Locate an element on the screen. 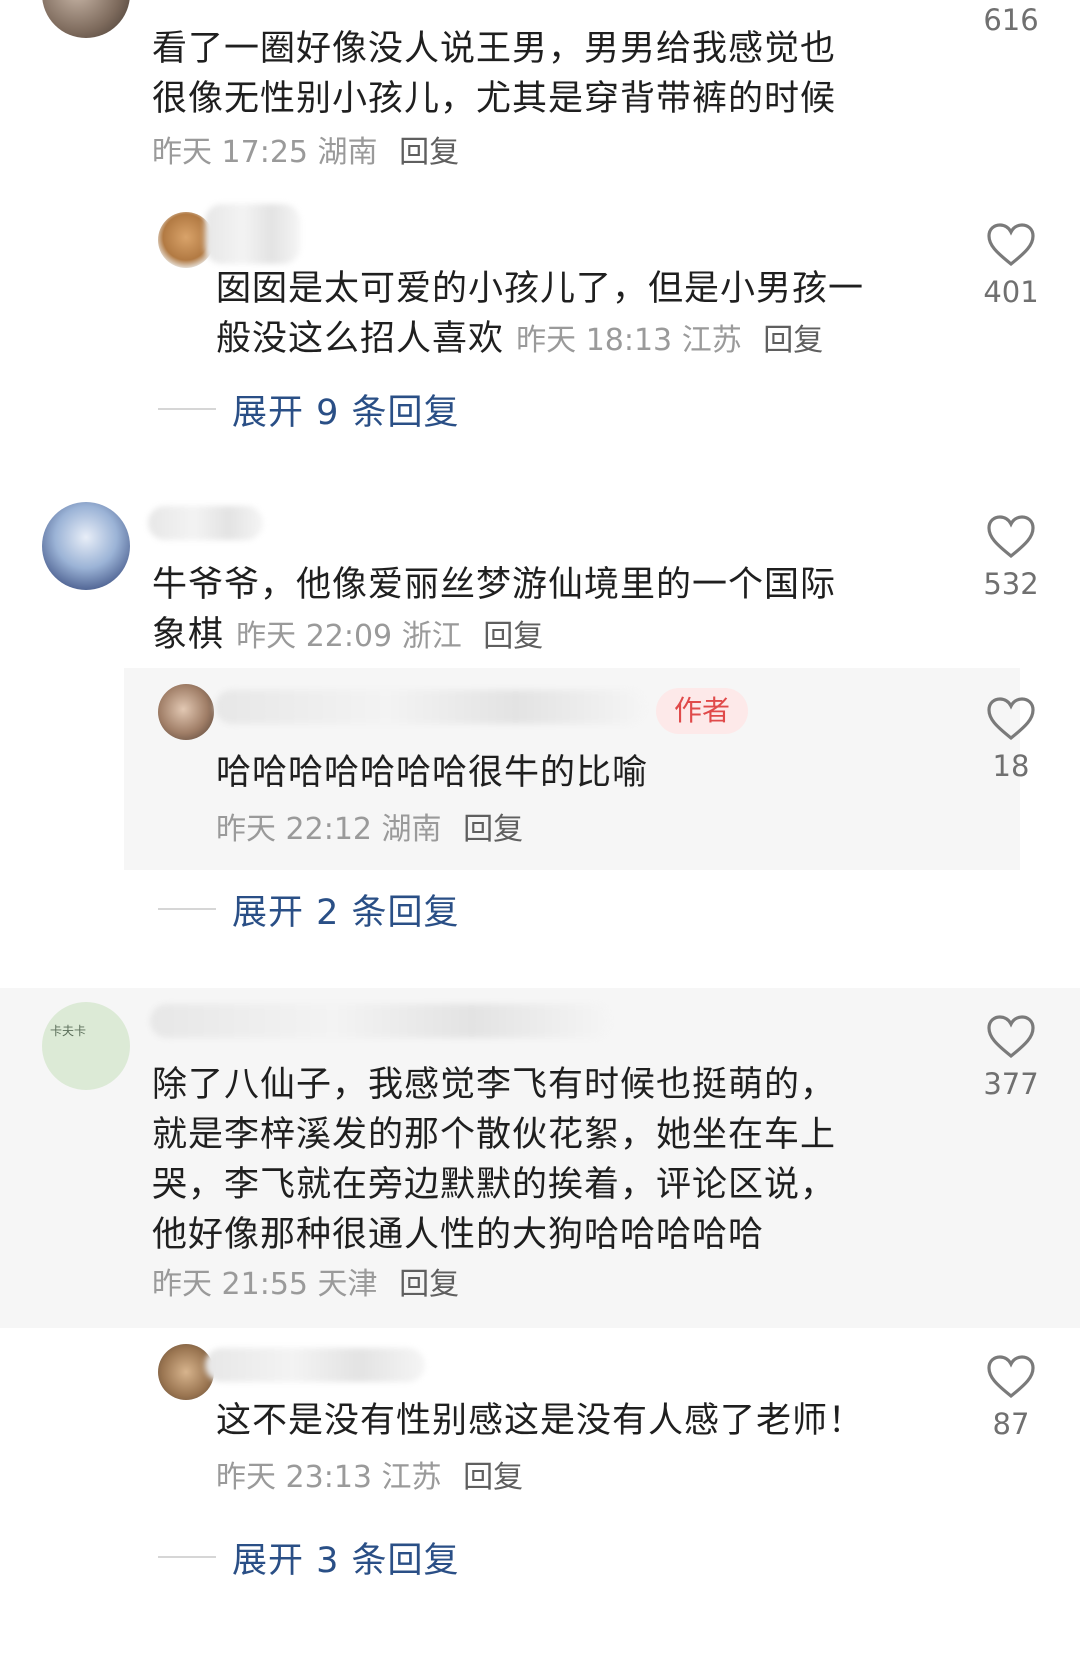  comment-location: 浙江 is located at coordinates (431, 636).